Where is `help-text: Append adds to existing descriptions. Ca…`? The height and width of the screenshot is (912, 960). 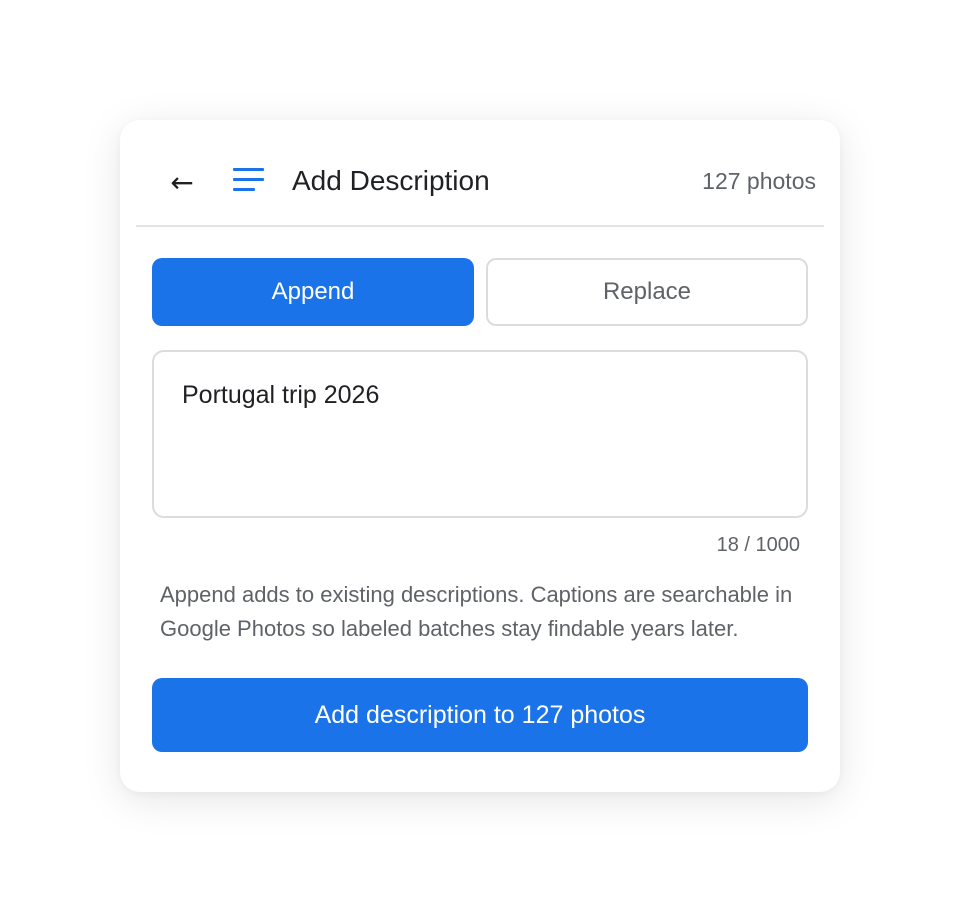 help-text: Append adds to existing descriptions. Ca… is located at coordinates (476, 611).